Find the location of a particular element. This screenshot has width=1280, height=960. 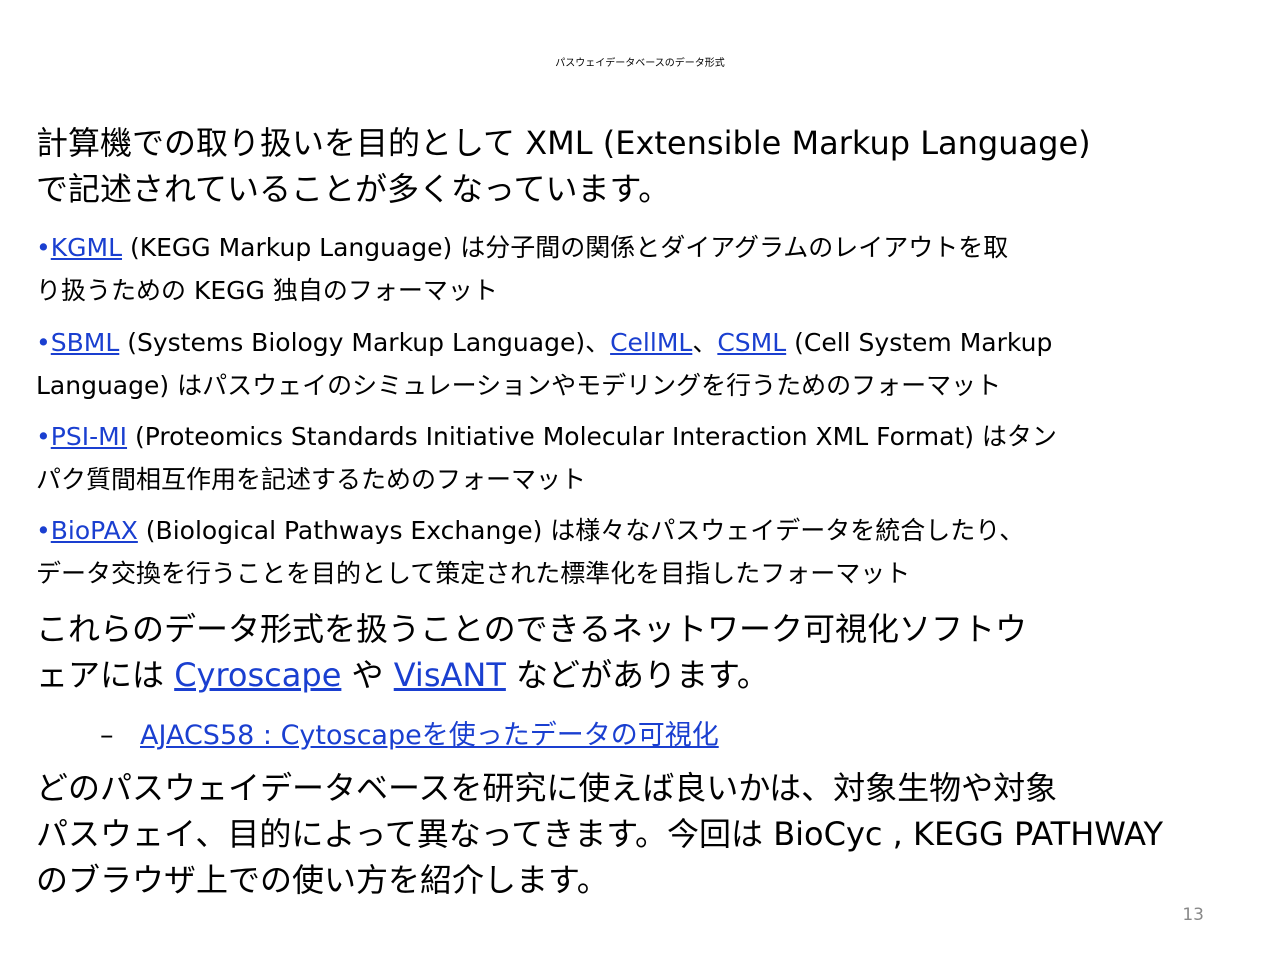

link-ajacs58: AJACS58 : Cytoscapeを使ったデータの可視化 is located at coordinates (429, 735).